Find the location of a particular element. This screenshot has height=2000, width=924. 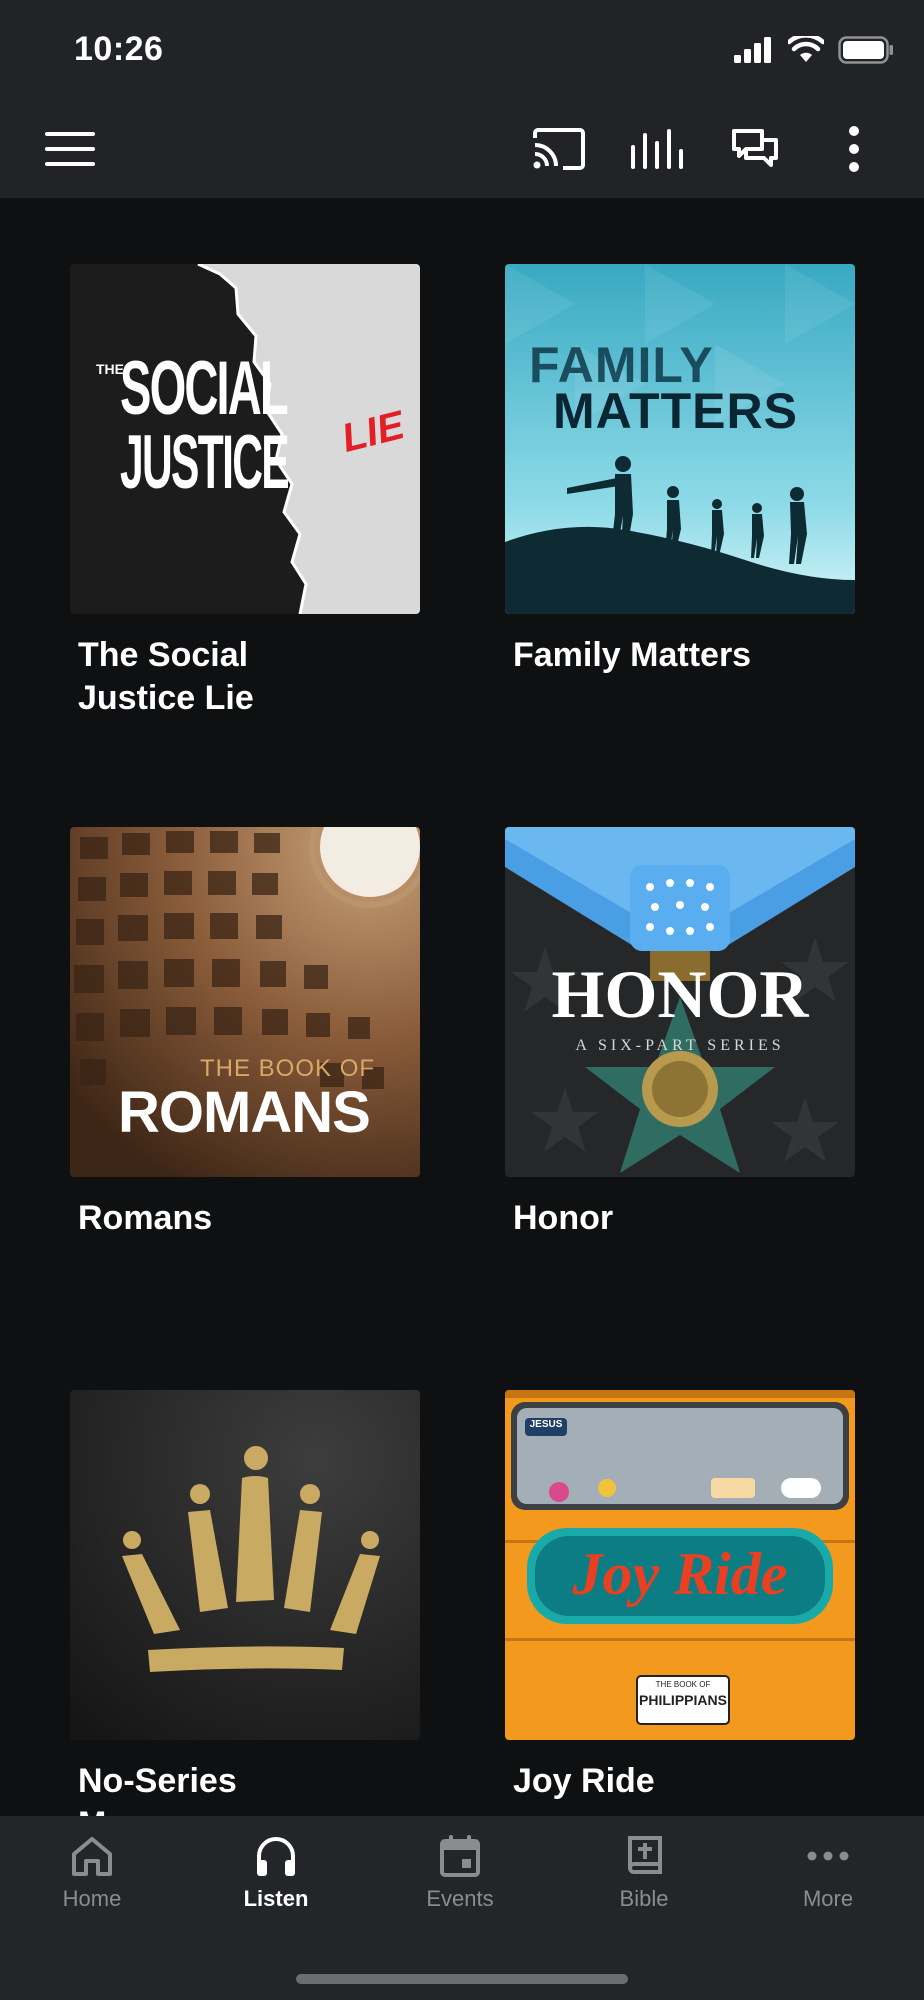

series-artwork: FAMILY MATTERS is located at coordinates (680, 439).